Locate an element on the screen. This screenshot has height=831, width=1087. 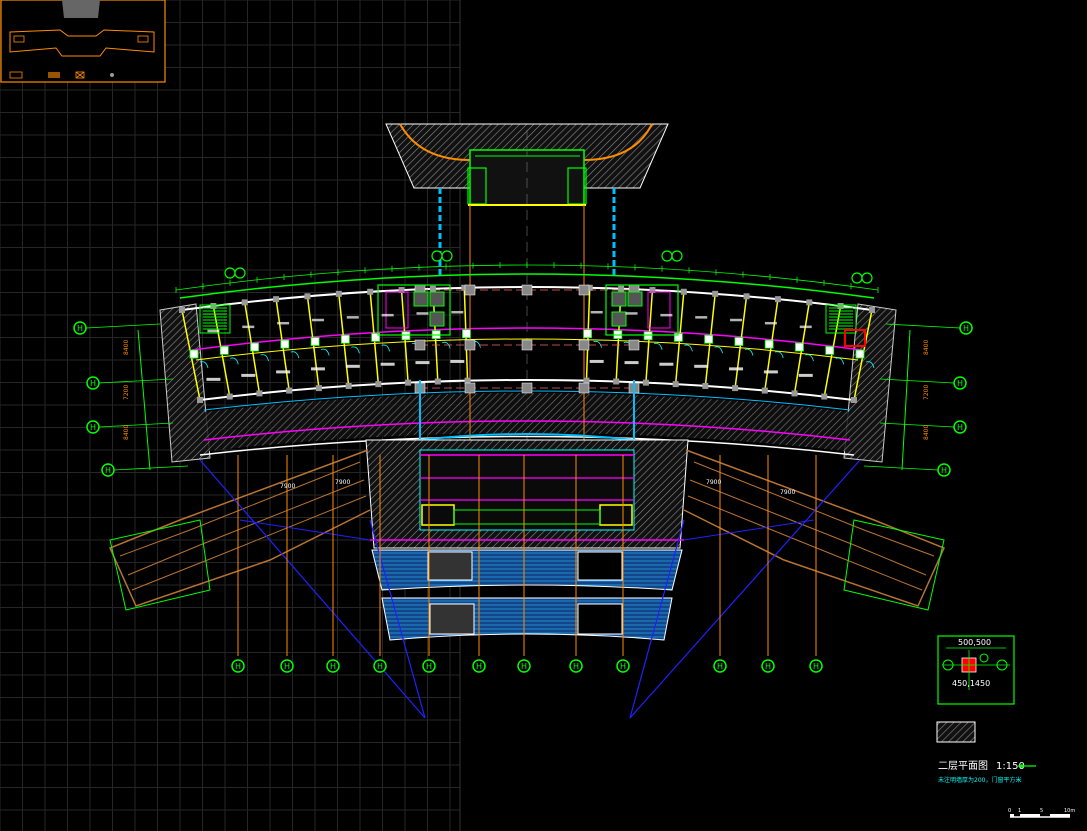
column-detail-bottom-dim: 450,1450 is located at coordinates (971, 683).